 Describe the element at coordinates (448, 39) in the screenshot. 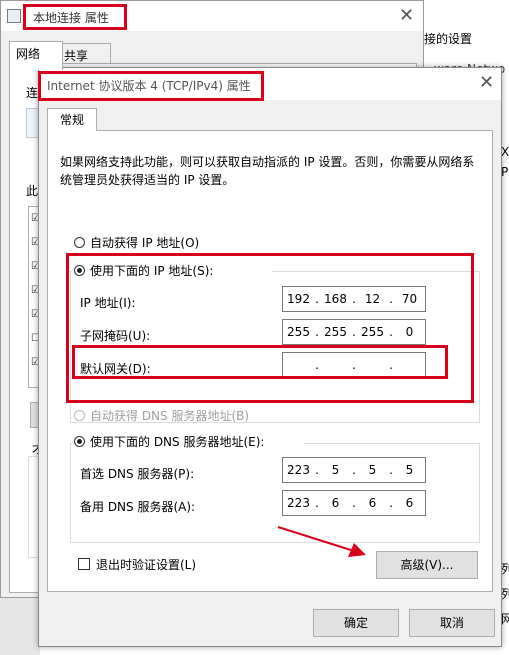

I see `bg-right-text: 接的设置` at that location.